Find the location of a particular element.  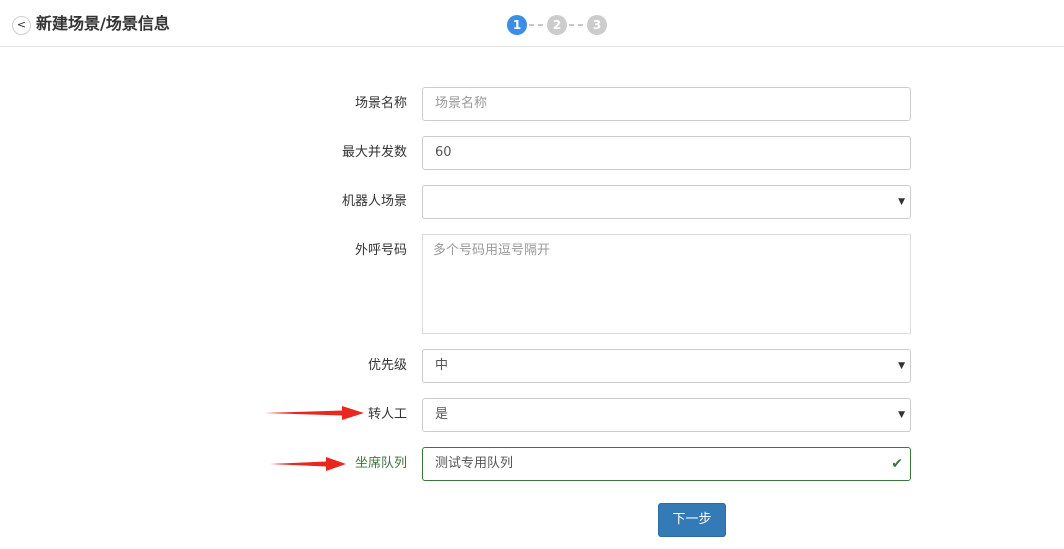

chevron-left-icon: < is located at coordinates (21, 24).